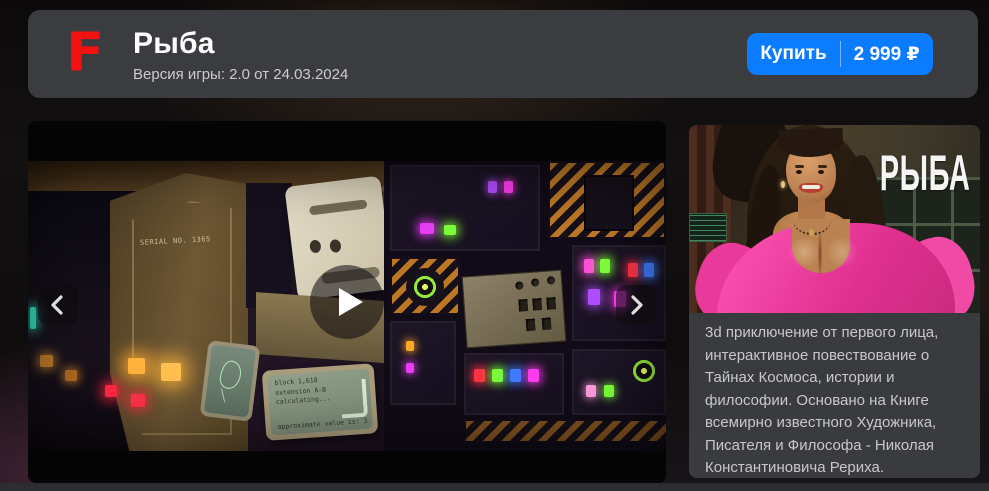  What do you see at coordinates (350, 302) in the screenshot?
I see `play-icon` at bounding box center [350, 302].